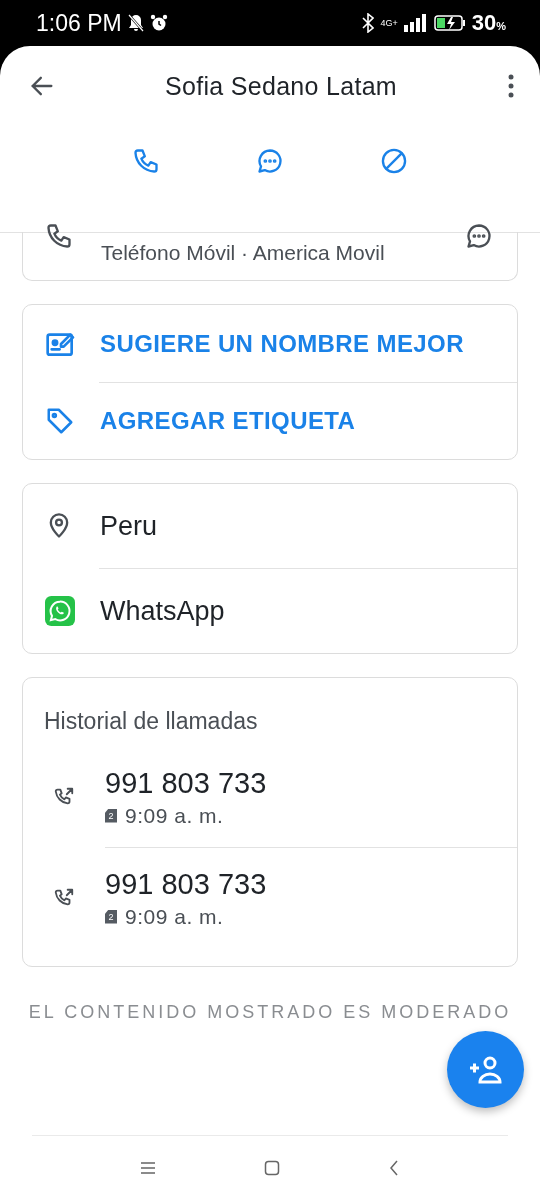 The width and height of the screenshot is (540, 1200). Describe the element at coordinates (389, 23) in the screenshot. I see `network-type: 4G+` at that location.